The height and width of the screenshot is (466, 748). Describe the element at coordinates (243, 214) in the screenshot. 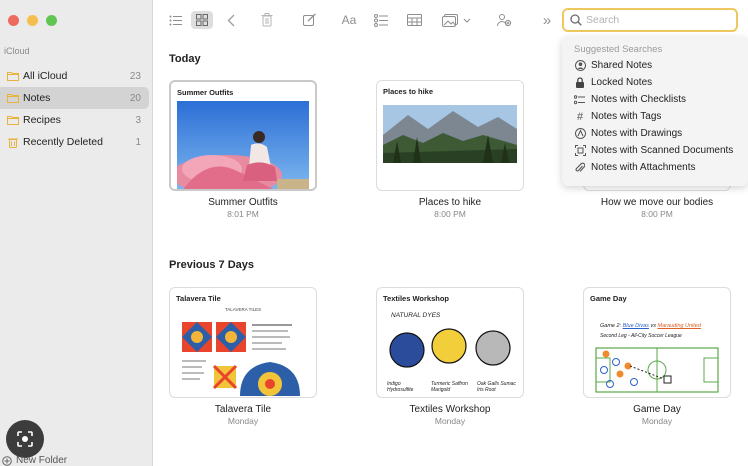

I see `note-date: 8:01 PM` at that location.